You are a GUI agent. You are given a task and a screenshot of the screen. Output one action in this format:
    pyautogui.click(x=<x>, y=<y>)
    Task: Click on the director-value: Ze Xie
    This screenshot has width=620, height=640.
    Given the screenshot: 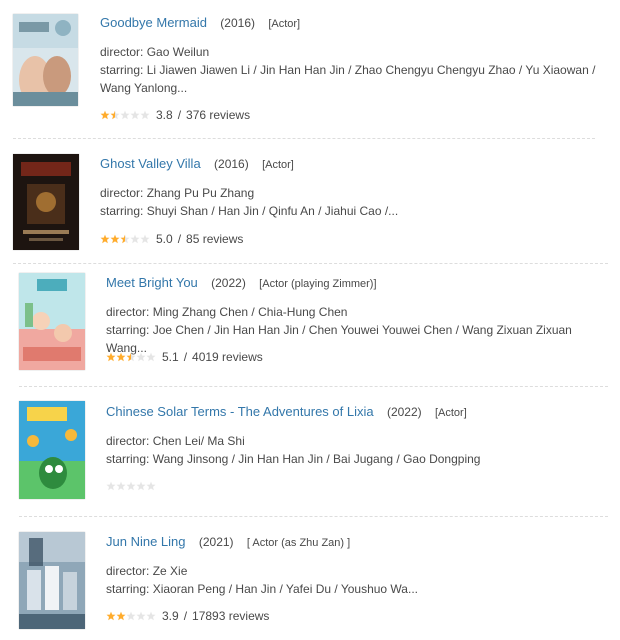 What is the action you would take?
    pyautogui.click(x=170, y=571)
    